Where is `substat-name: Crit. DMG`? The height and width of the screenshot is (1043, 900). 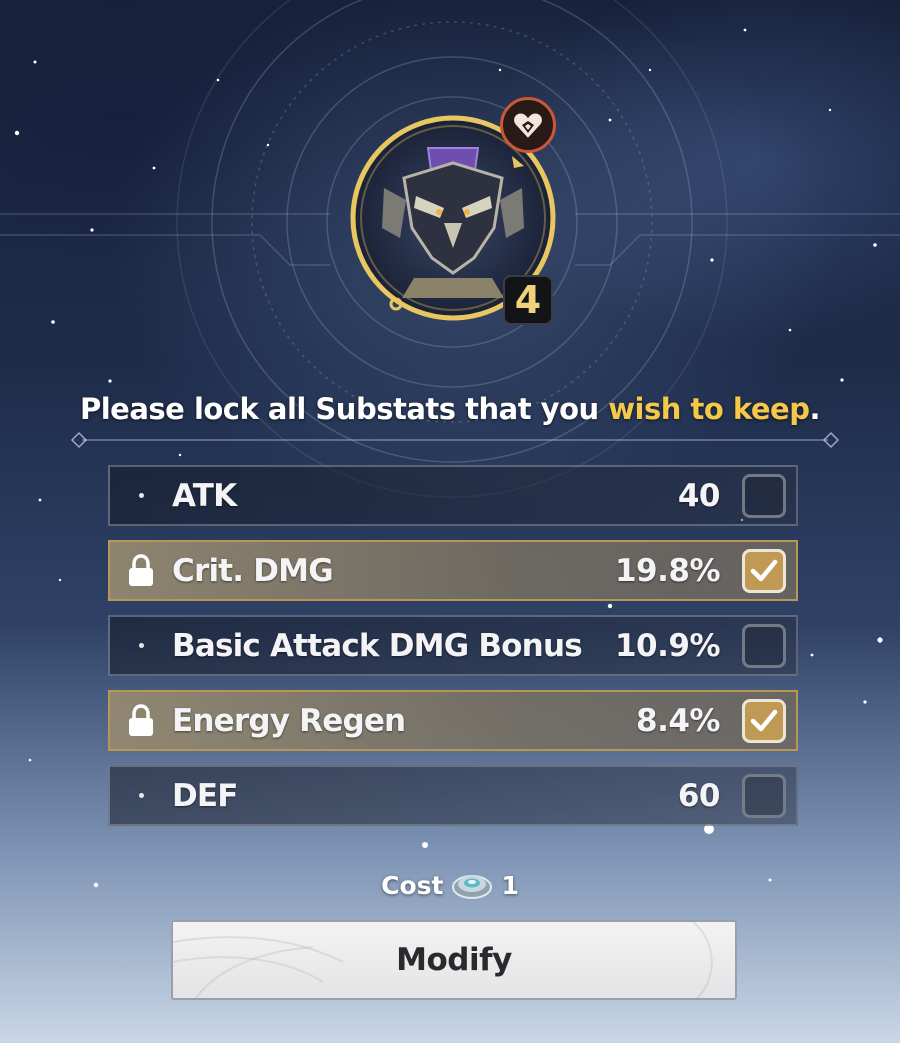
substat-name: Crit. DMG is located at coordinates (253, 570).